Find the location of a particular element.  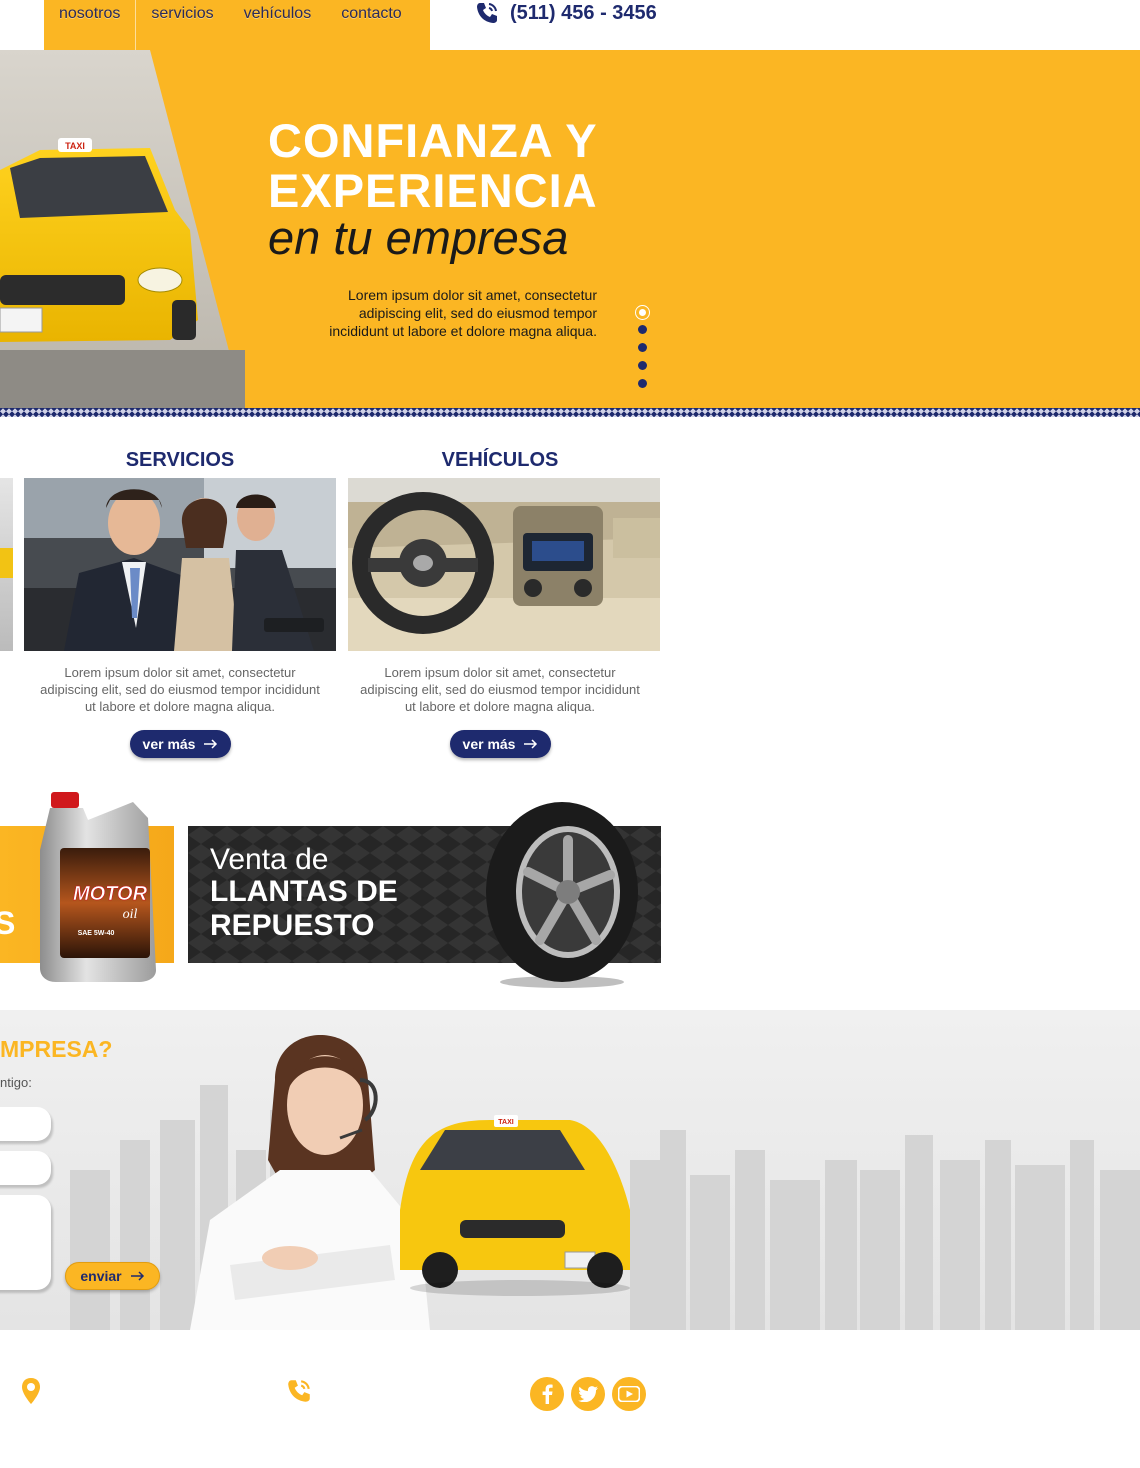

twitter-icon is located at coordinates (588, 1394).